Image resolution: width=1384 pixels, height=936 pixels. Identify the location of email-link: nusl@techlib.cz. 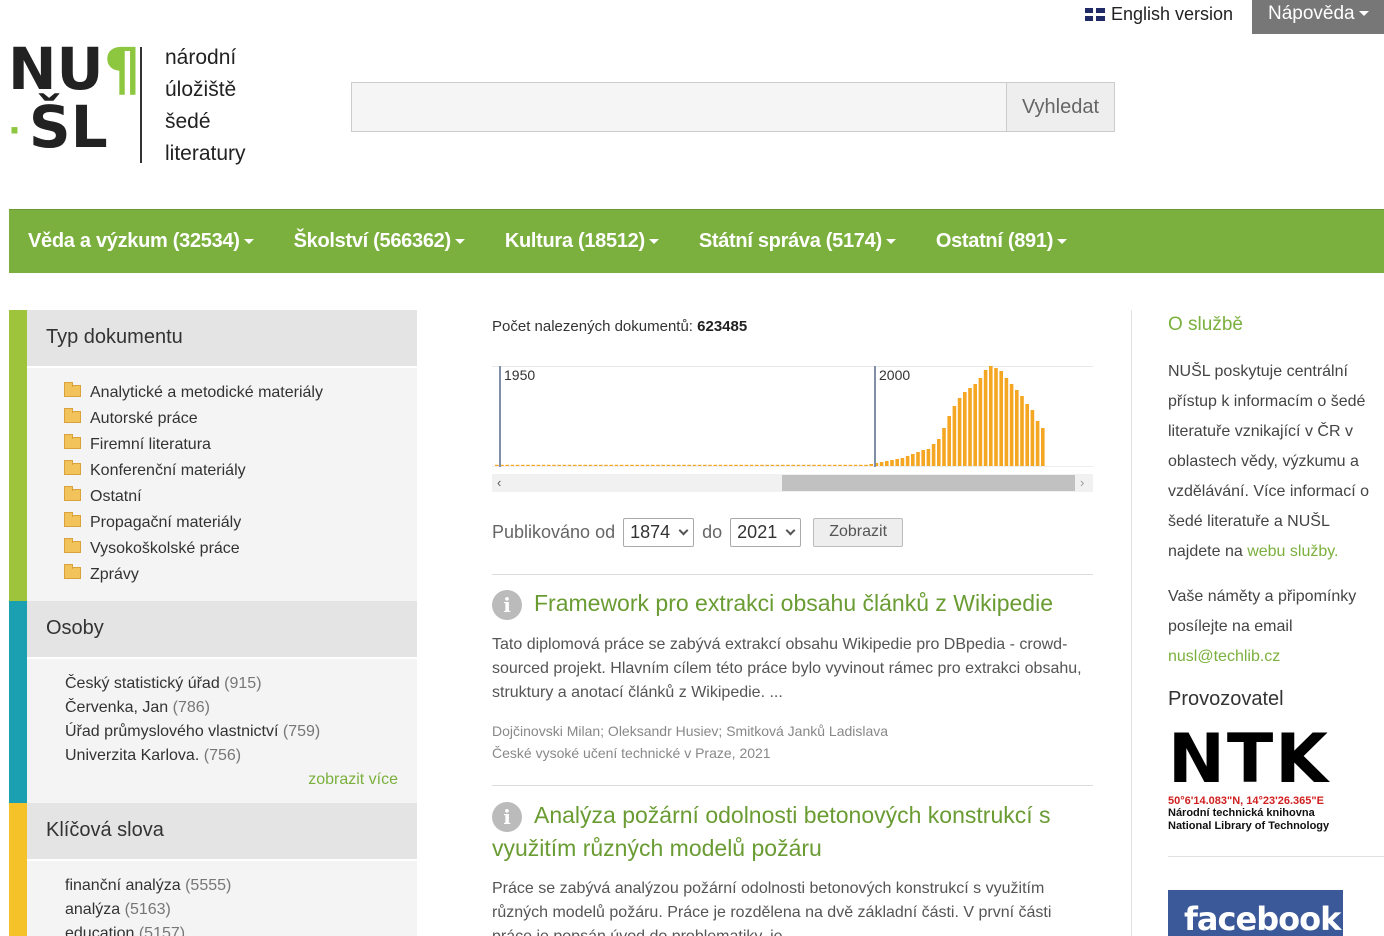
(1224, 656).